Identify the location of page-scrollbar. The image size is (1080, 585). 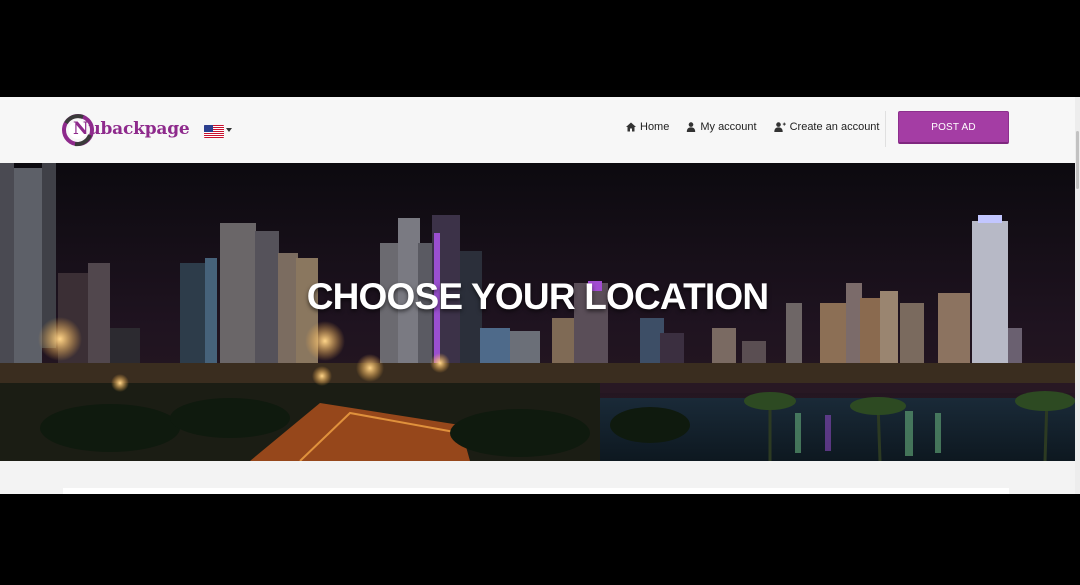
(1077, 295).